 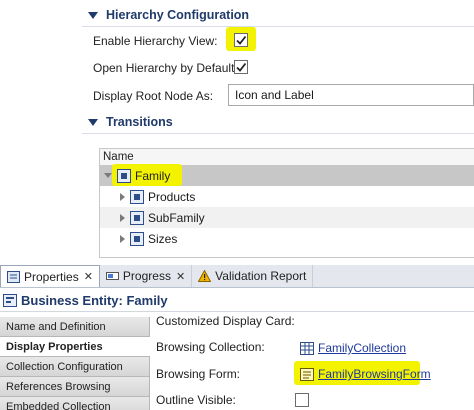 What do you see at coordinates (198, 374) in the screenshot?
I see `browsing-form-label: Browsing Form:` at bounding box center [198, 374].